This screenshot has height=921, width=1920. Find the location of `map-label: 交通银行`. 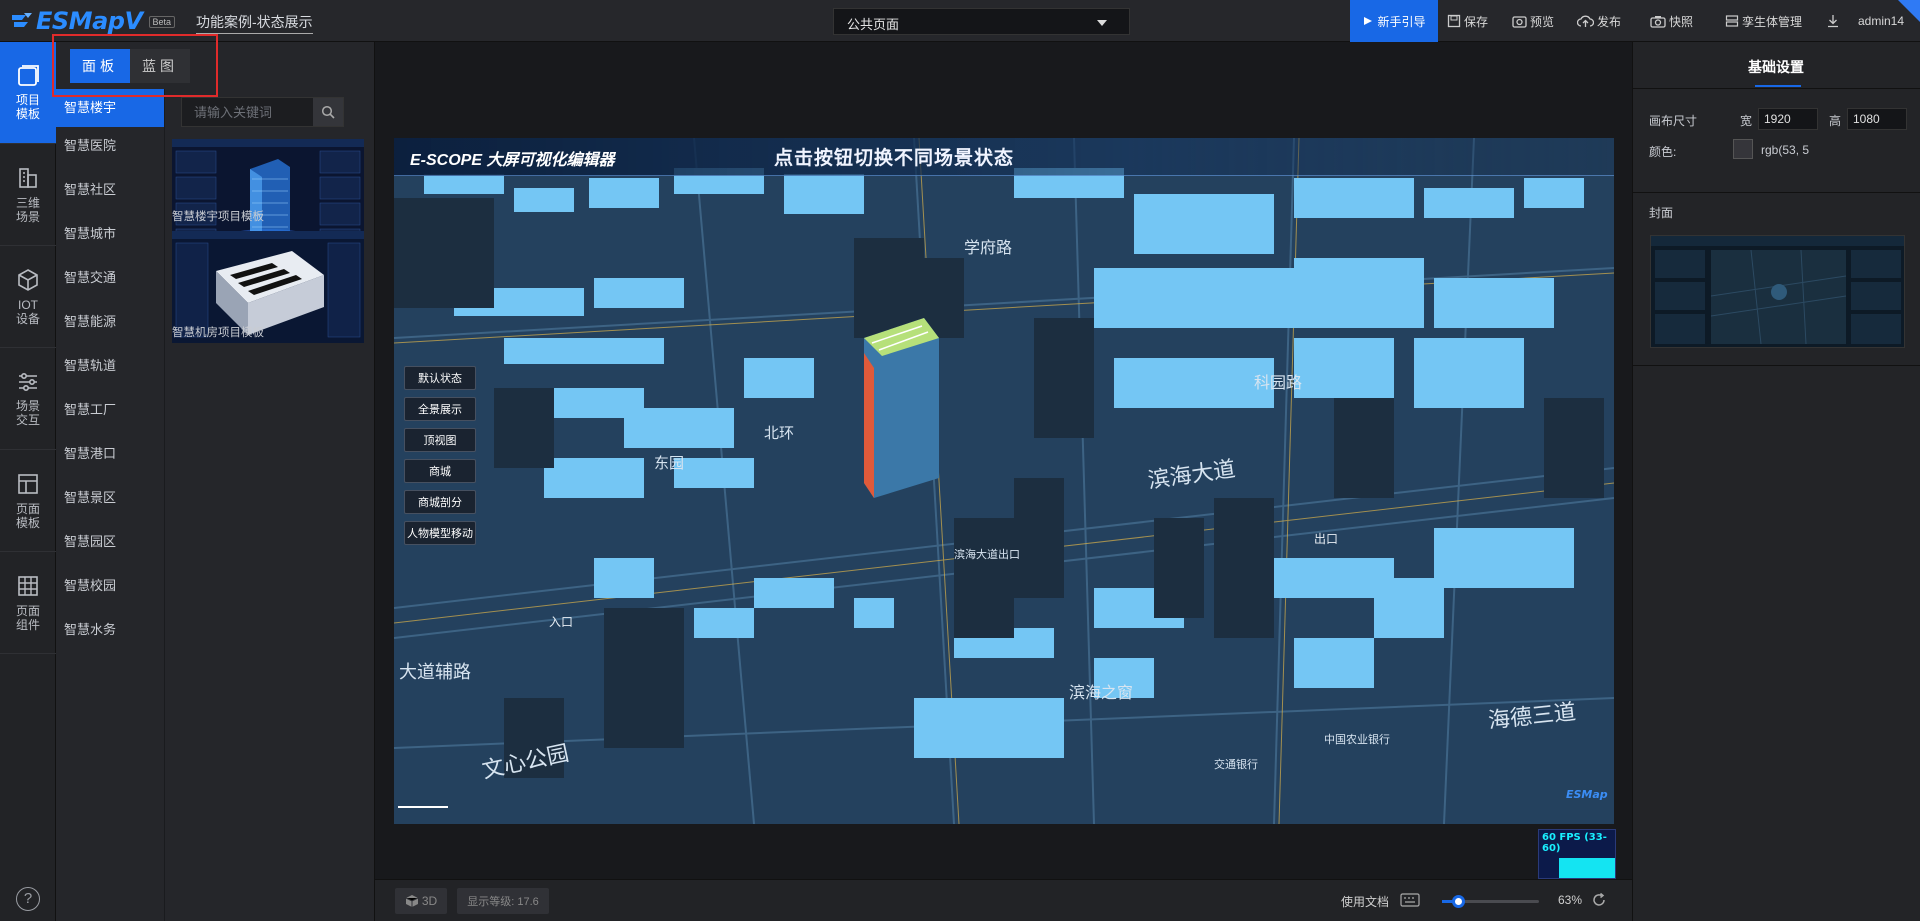

map-label: 交通银行 is located at coordinates (1236, 764).